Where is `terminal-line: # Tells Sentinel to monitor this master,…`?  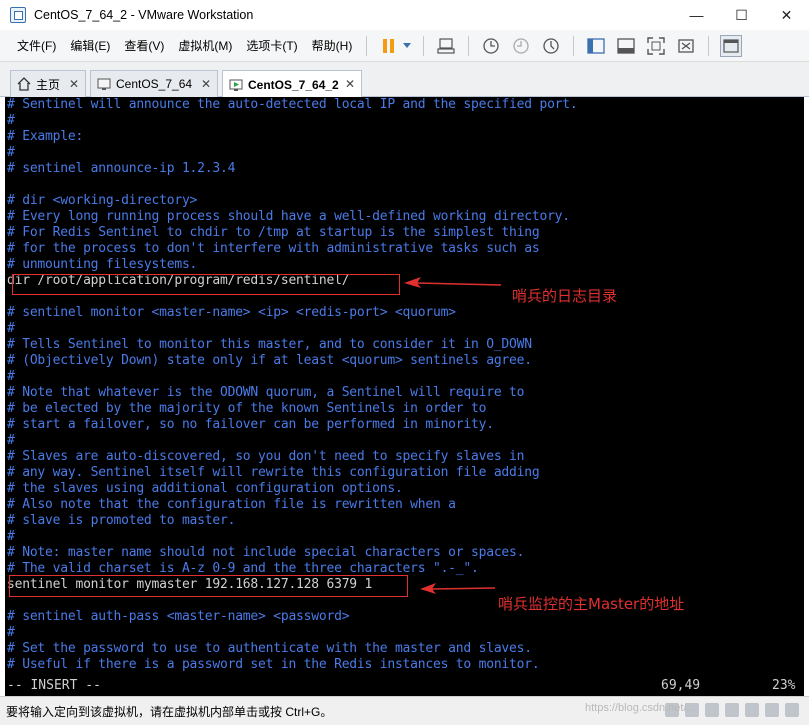
terminal-line: # Tells Sentinel to monitor this master,… is located at coordinates (269, 344).